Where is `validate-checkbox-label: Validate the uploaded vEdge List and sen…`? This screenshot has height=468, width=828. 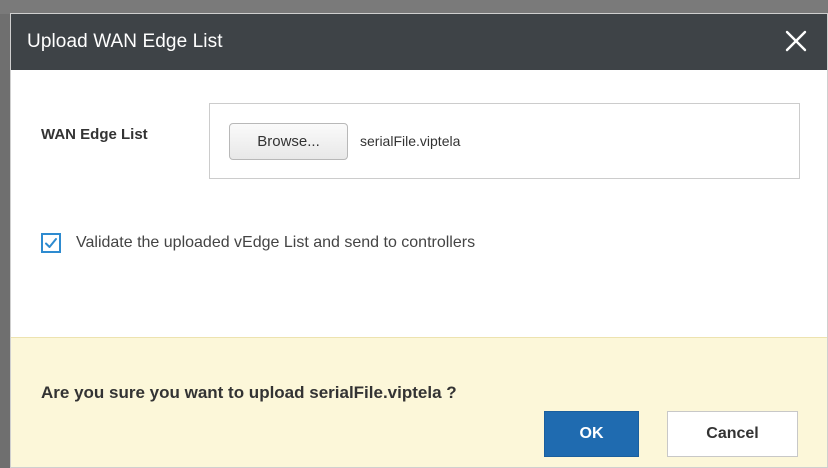 validate-checkbox-label: Validate the uploaded vEdge List and sen… is located at coordinates (275, 243).